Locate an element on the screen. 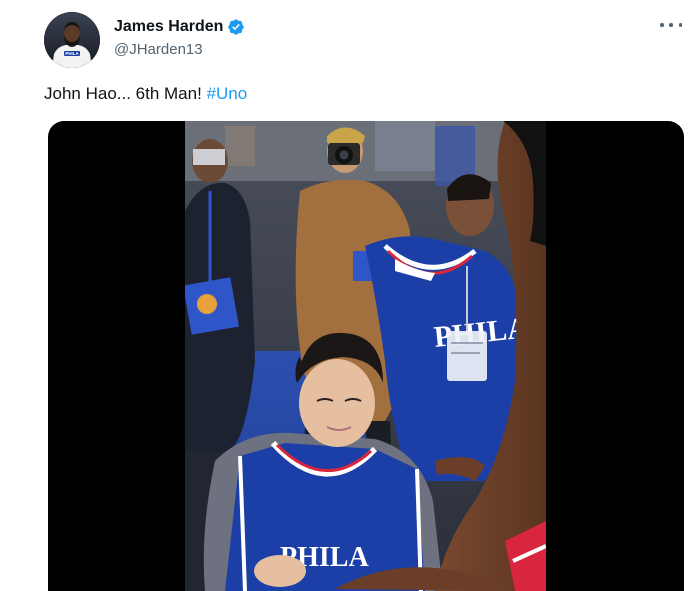 This screenshot has width=700, height=591. hashtag-link: #Uno is located at coordinates (227, 93).